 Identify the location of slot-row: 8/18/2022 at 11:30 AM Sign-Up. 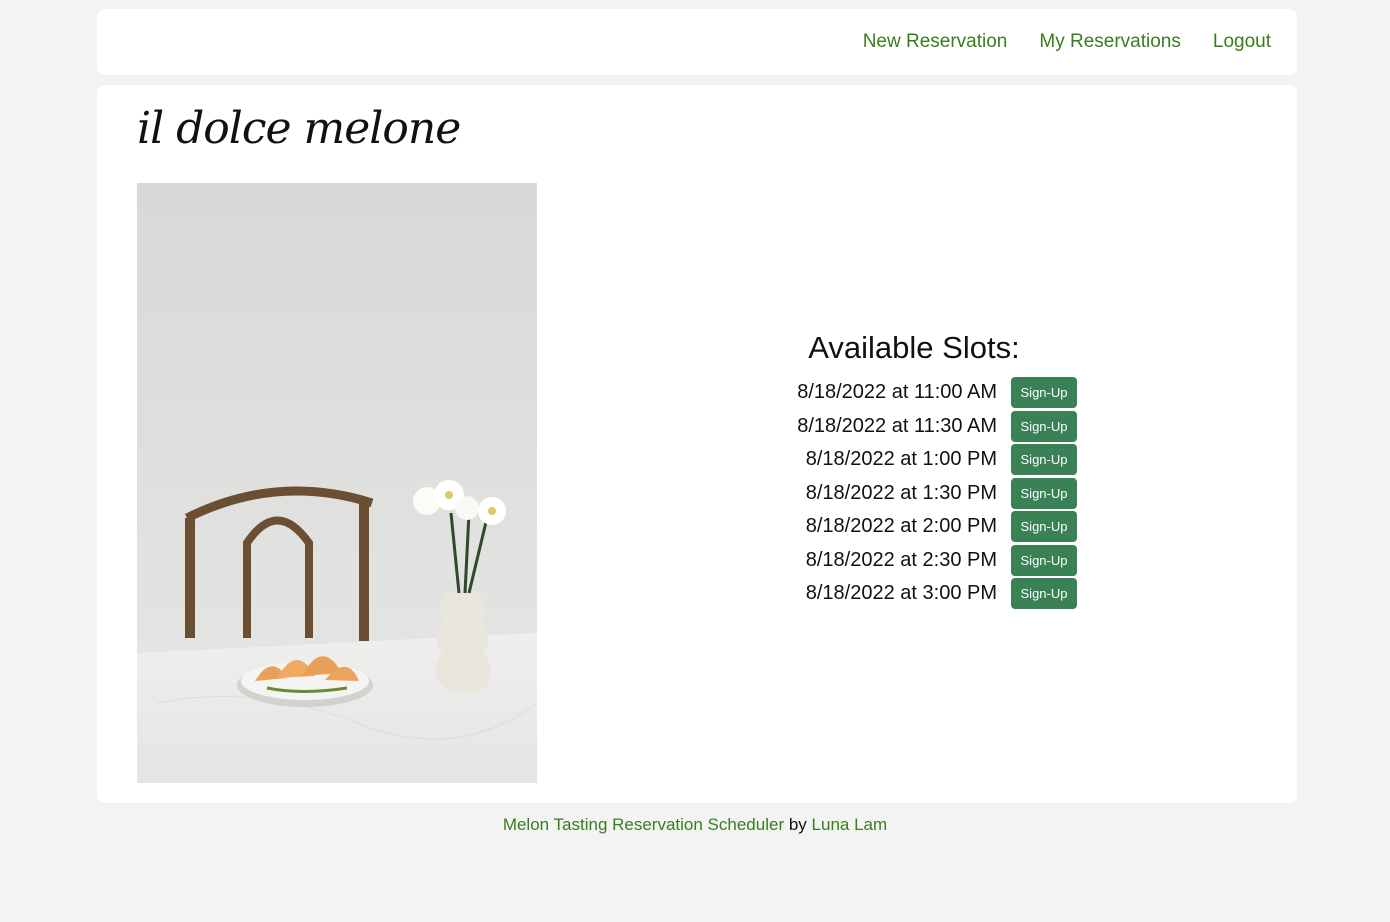
(912, 427).